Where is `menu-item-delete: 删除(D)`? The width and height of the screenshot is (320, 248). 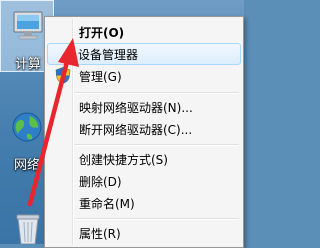 menu-item-delete: 删除(D) is located at coordinates (144, 181).